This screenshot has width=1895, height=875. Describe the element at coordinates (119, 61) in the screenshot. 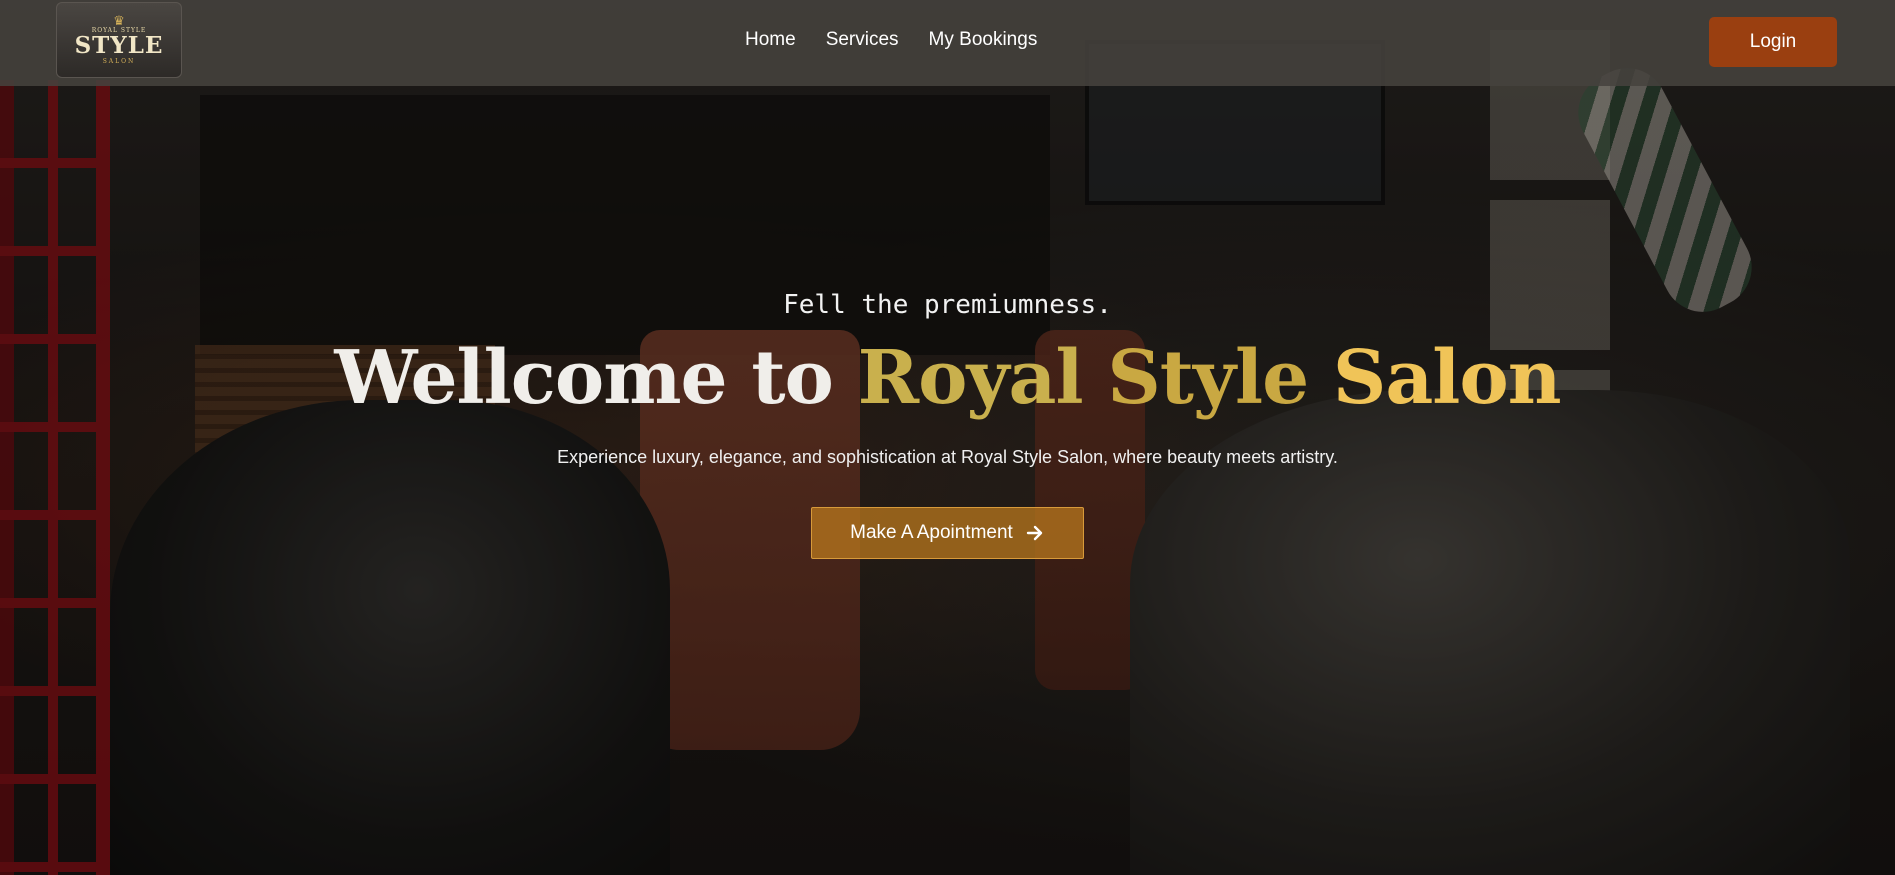

I see `logo-sub-text: SALON` at that location.